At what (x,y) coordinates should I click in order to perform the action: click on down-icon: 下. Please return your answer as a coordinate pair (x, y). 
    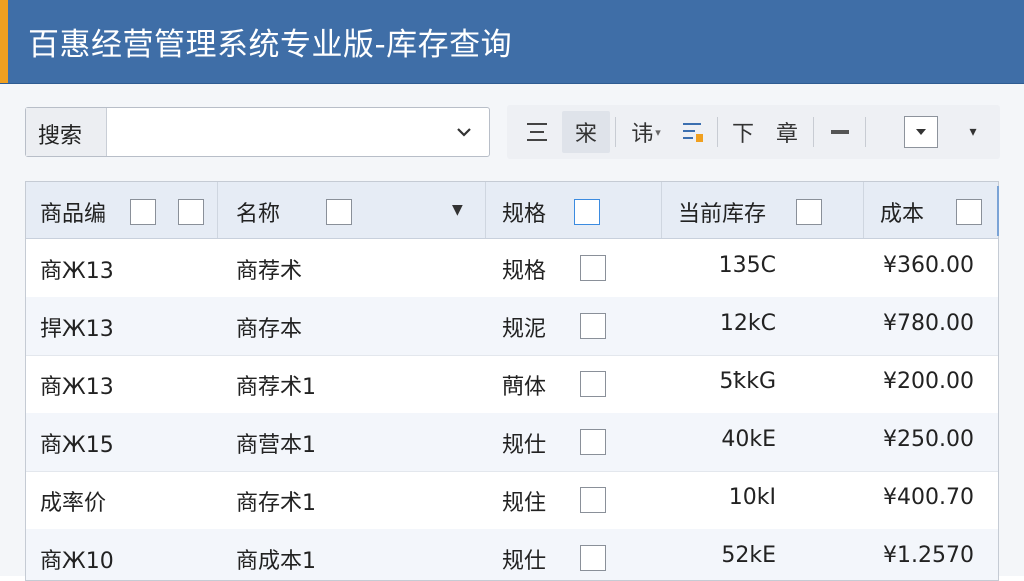
    Looking at the image, I should click on (743, 132).